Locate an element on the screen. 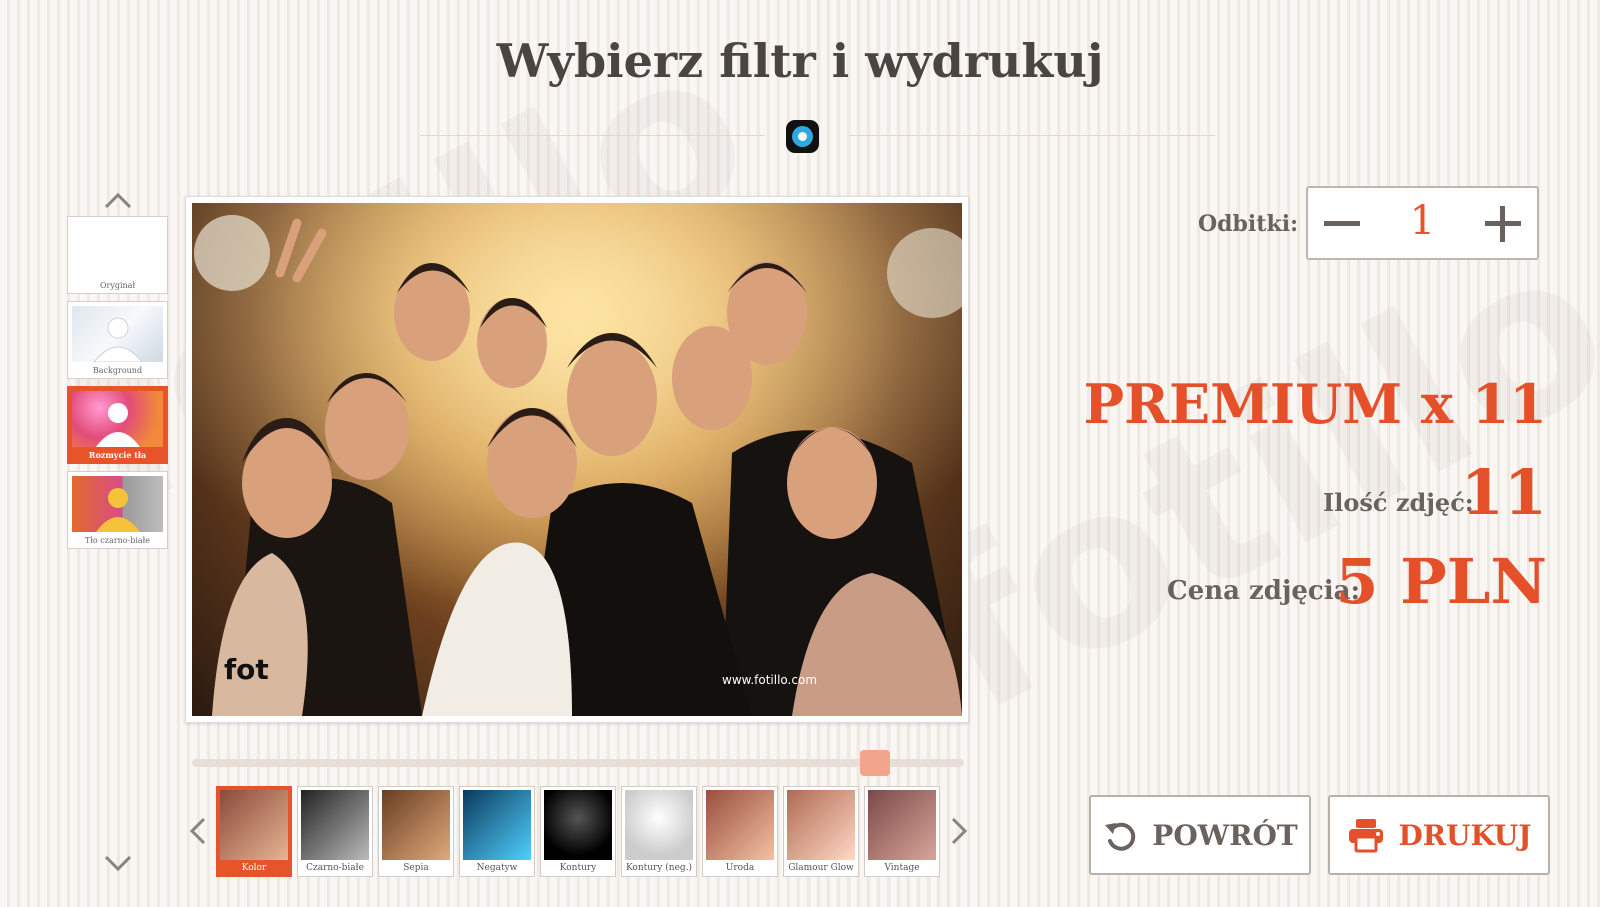  chevron-up-icon is located at coordinates (118, 201).